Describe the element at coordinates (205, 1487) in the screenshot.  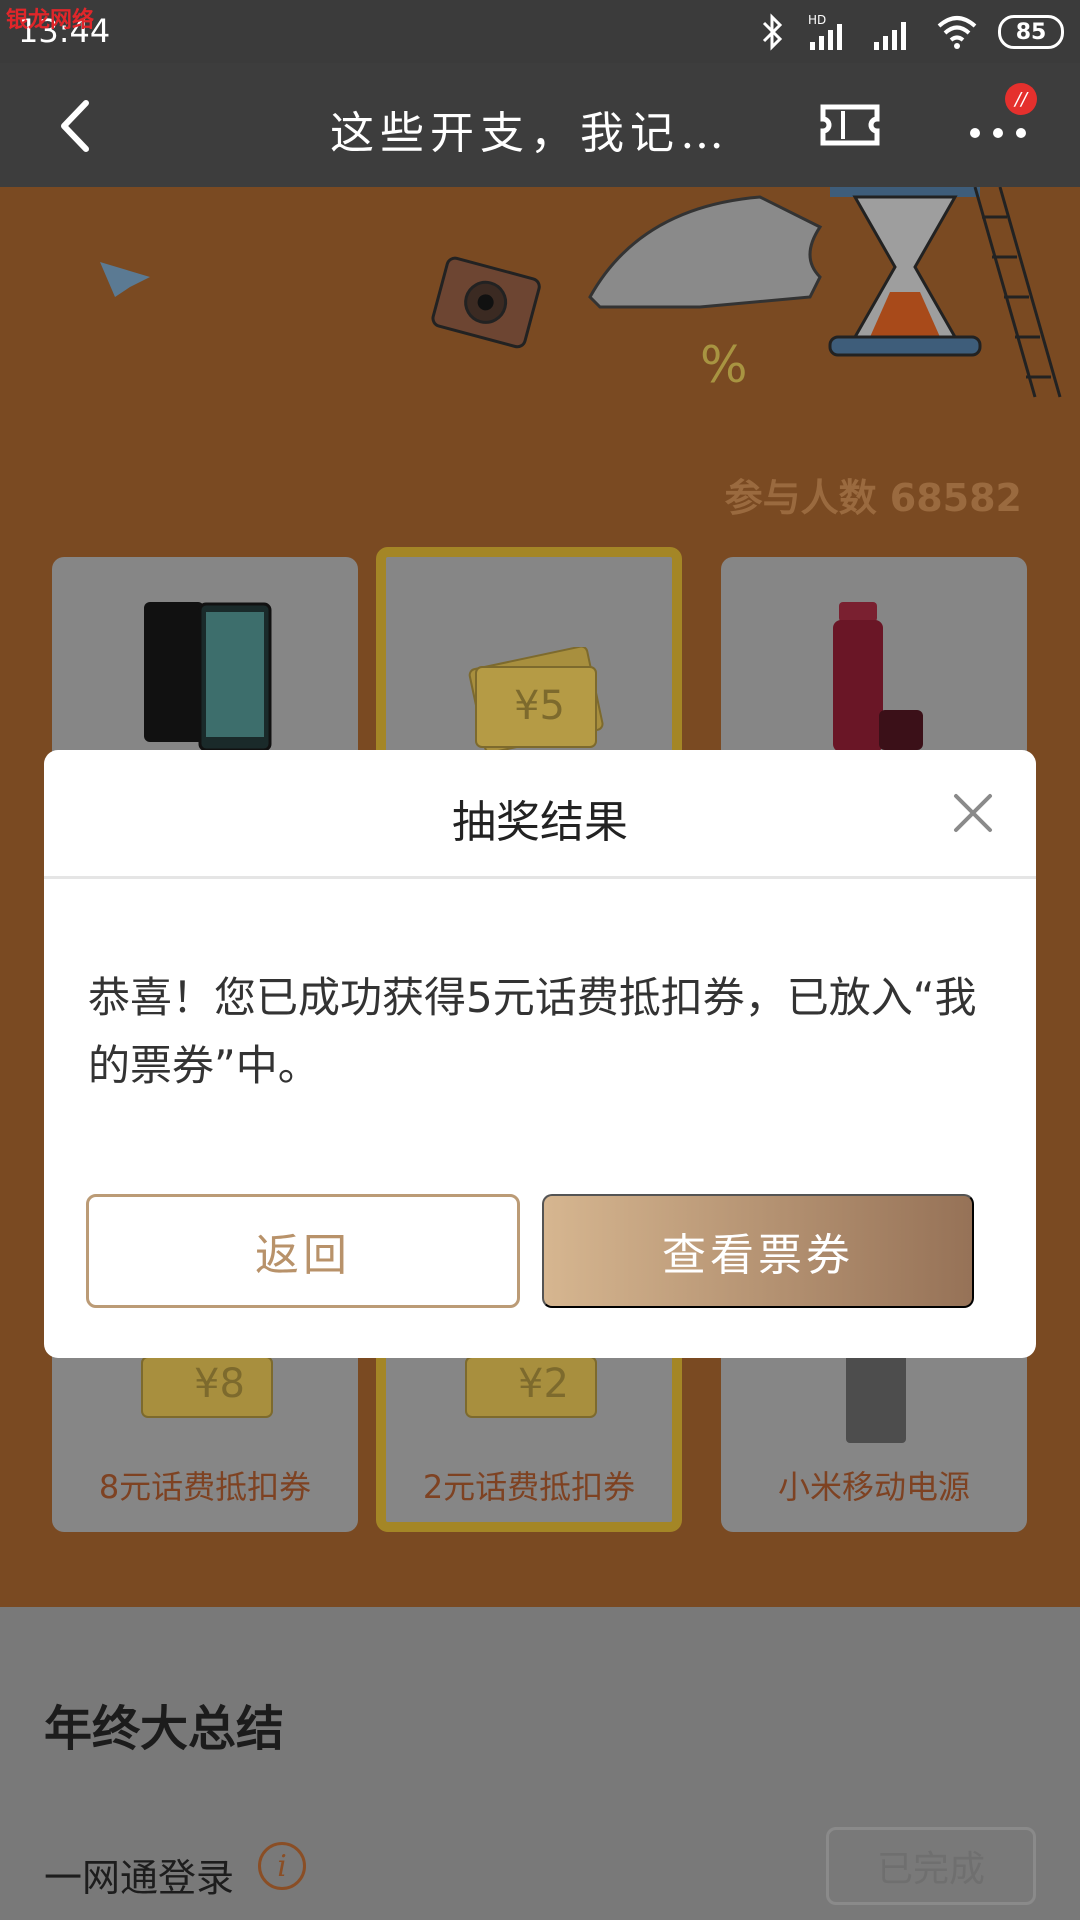
I see `prize-label: 8元话费抵扣券` at that location.